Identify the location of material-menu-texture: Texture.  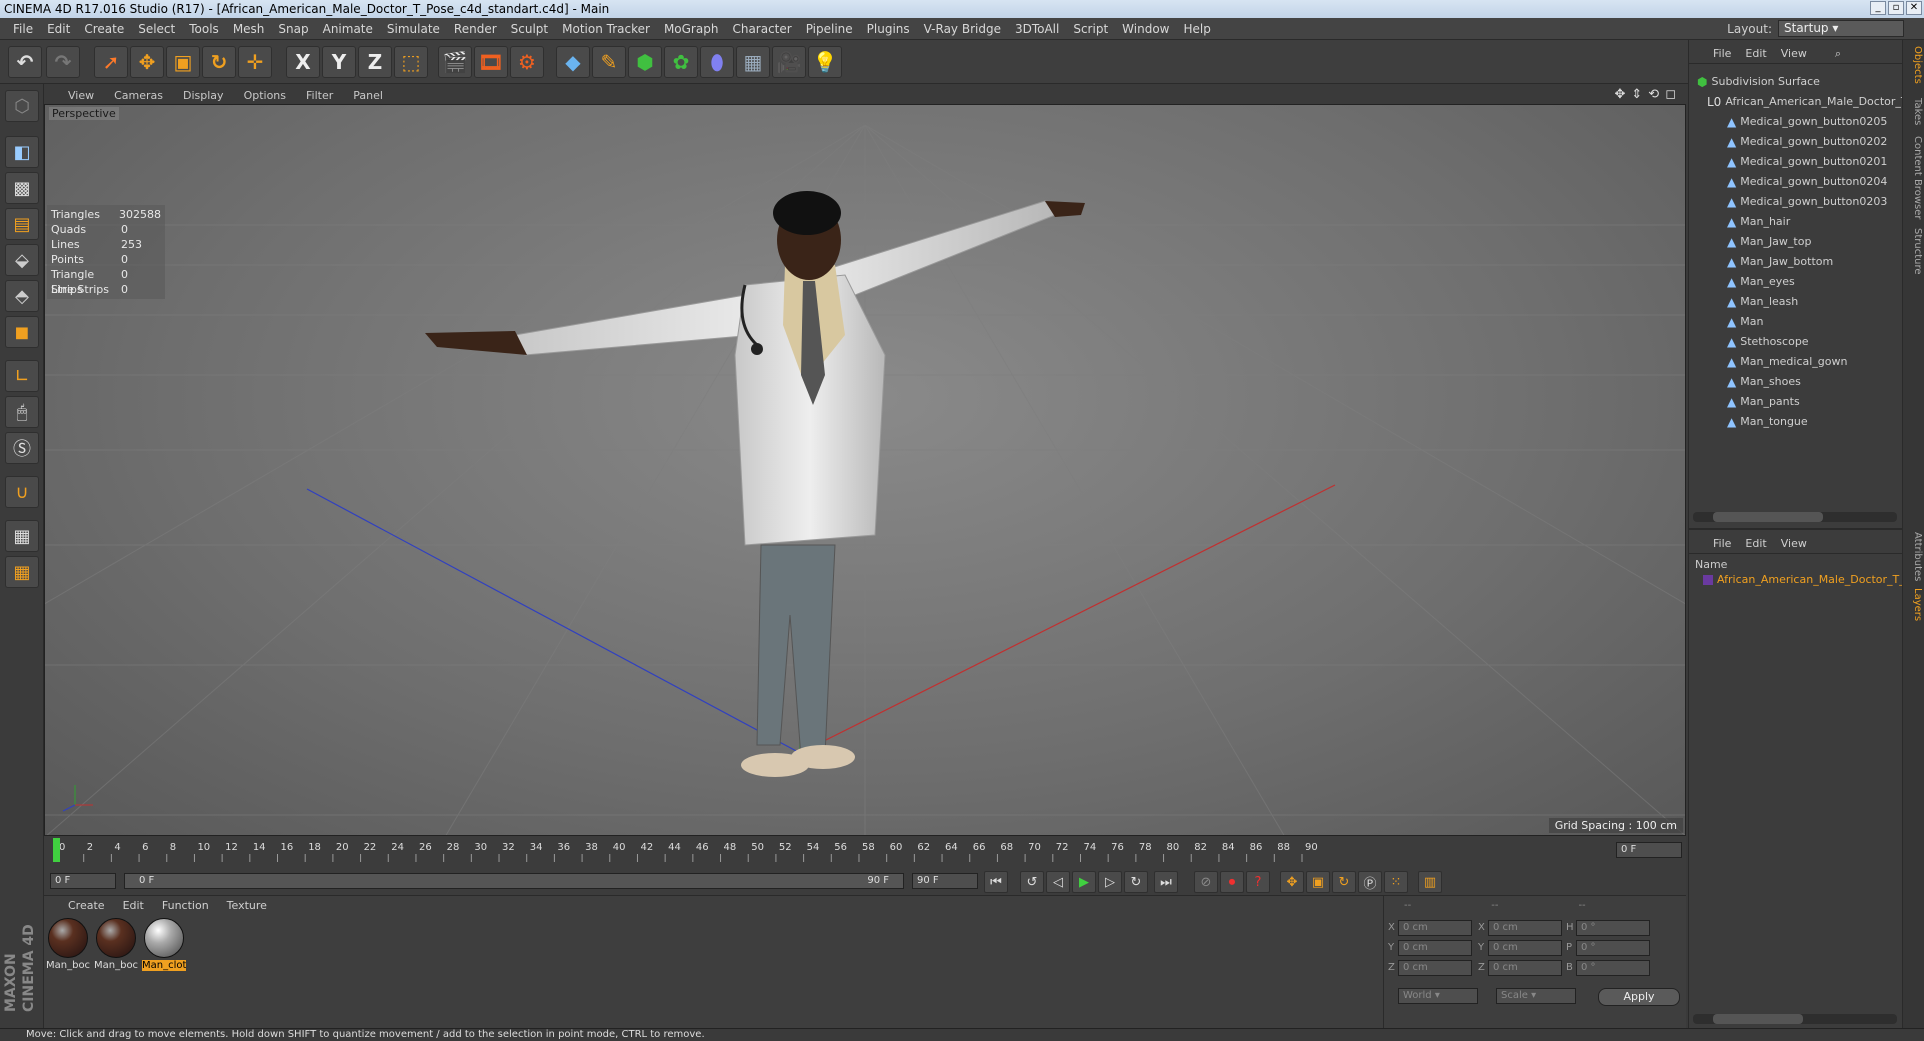
(247, 905).